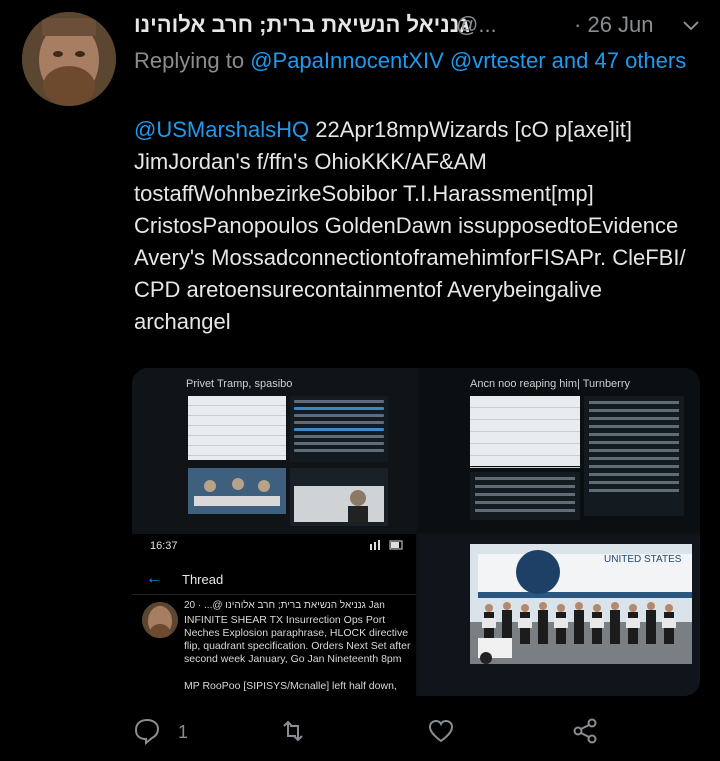 The height and width of the screenshot is (761, 720). I want to click on media-image-4: UNITED STATES, so click(559, 615).